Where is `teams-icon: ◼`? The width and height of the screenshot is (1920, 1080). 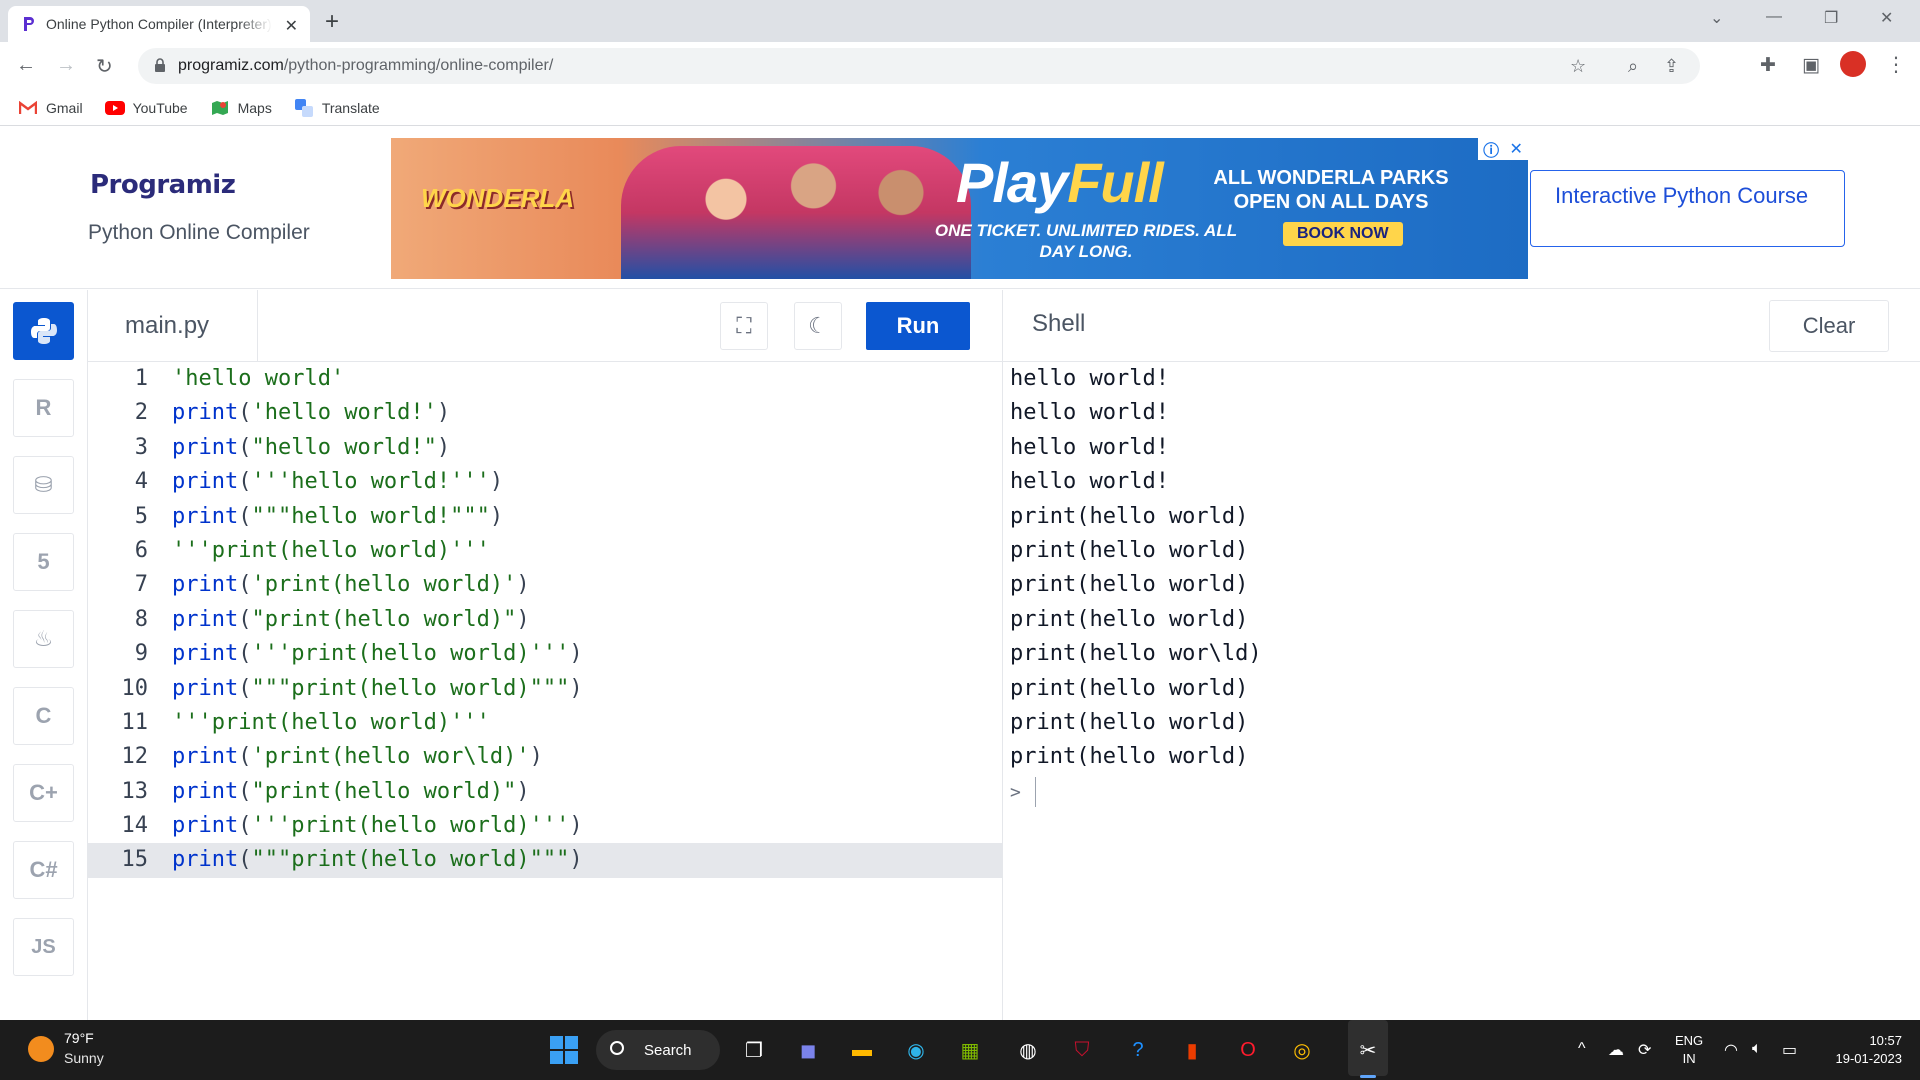
teams-icon: ◼ is located at coordinates (808, 1050).